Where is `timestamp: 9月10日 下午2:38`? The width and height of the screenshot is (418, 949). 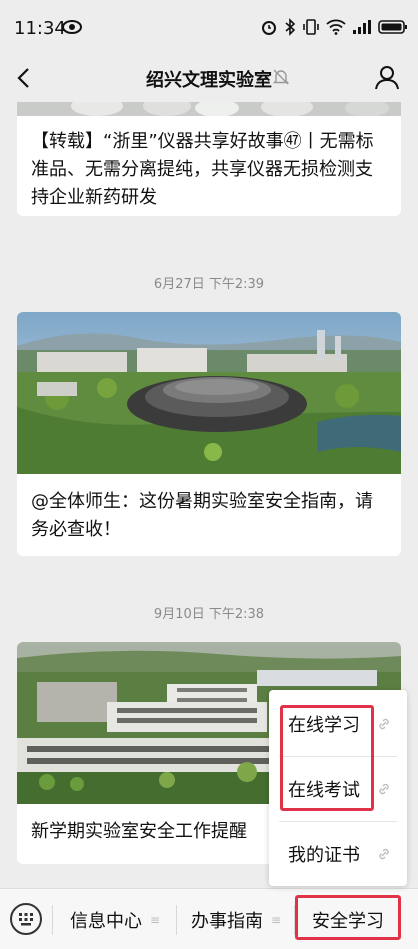 timestamp: 9月10日 下午2:38 is located at coordinates (209, 614).